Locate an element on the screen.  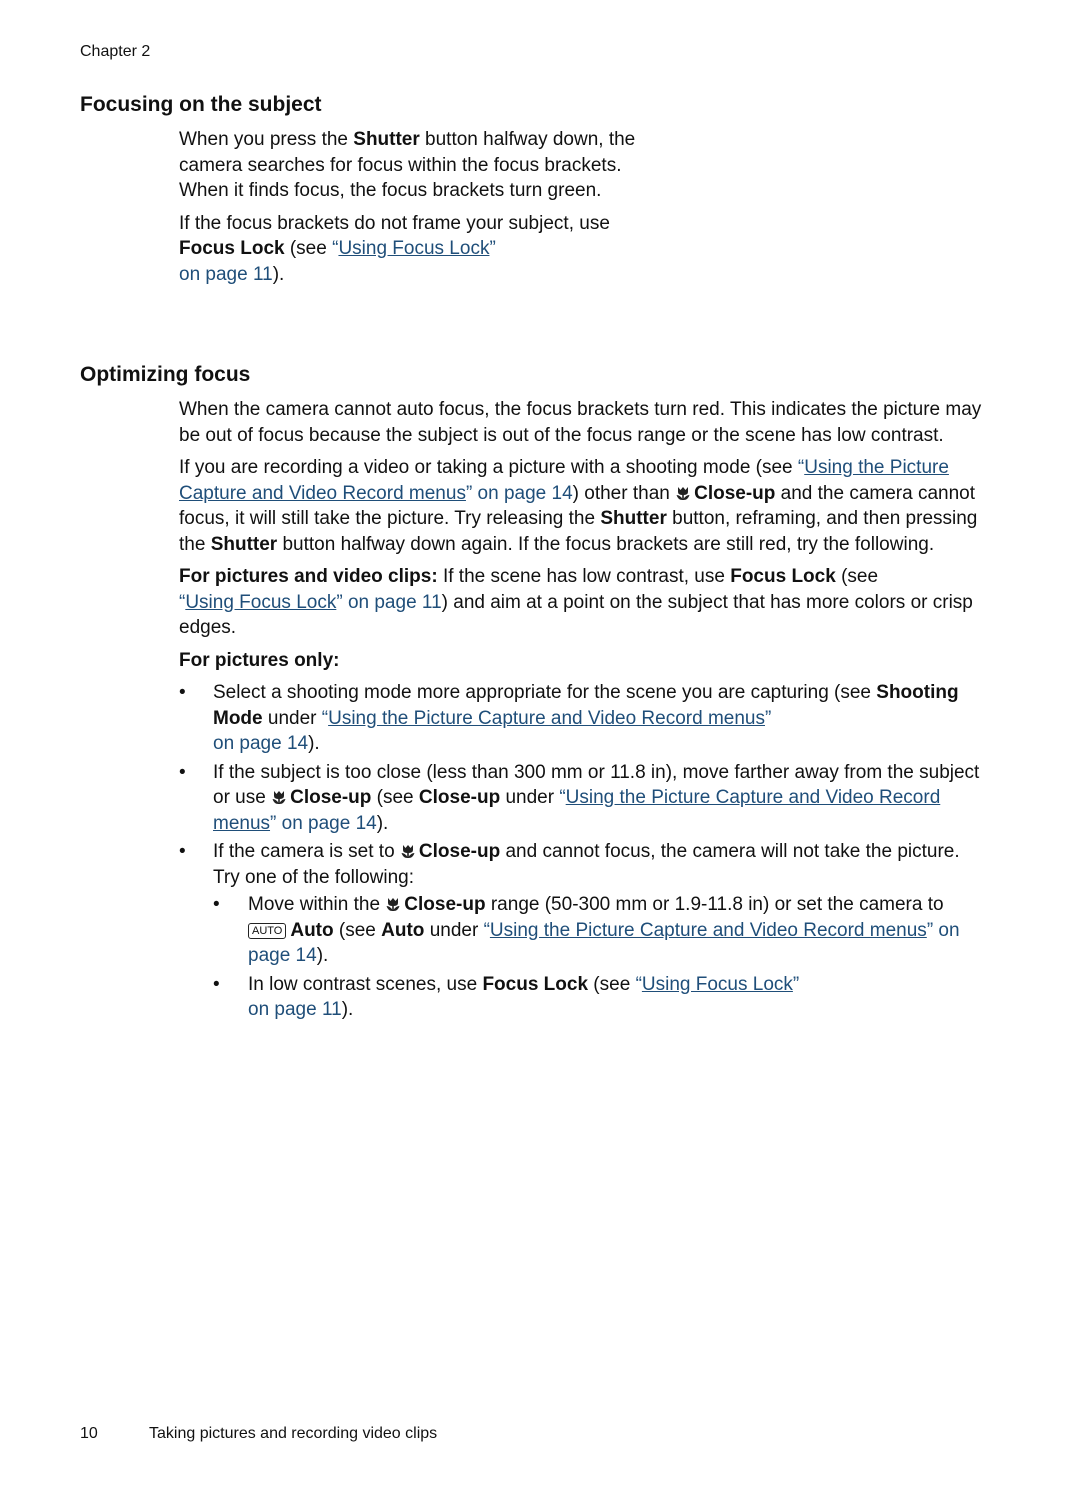
page-number: 10 is located at coordinates (89, 1433).